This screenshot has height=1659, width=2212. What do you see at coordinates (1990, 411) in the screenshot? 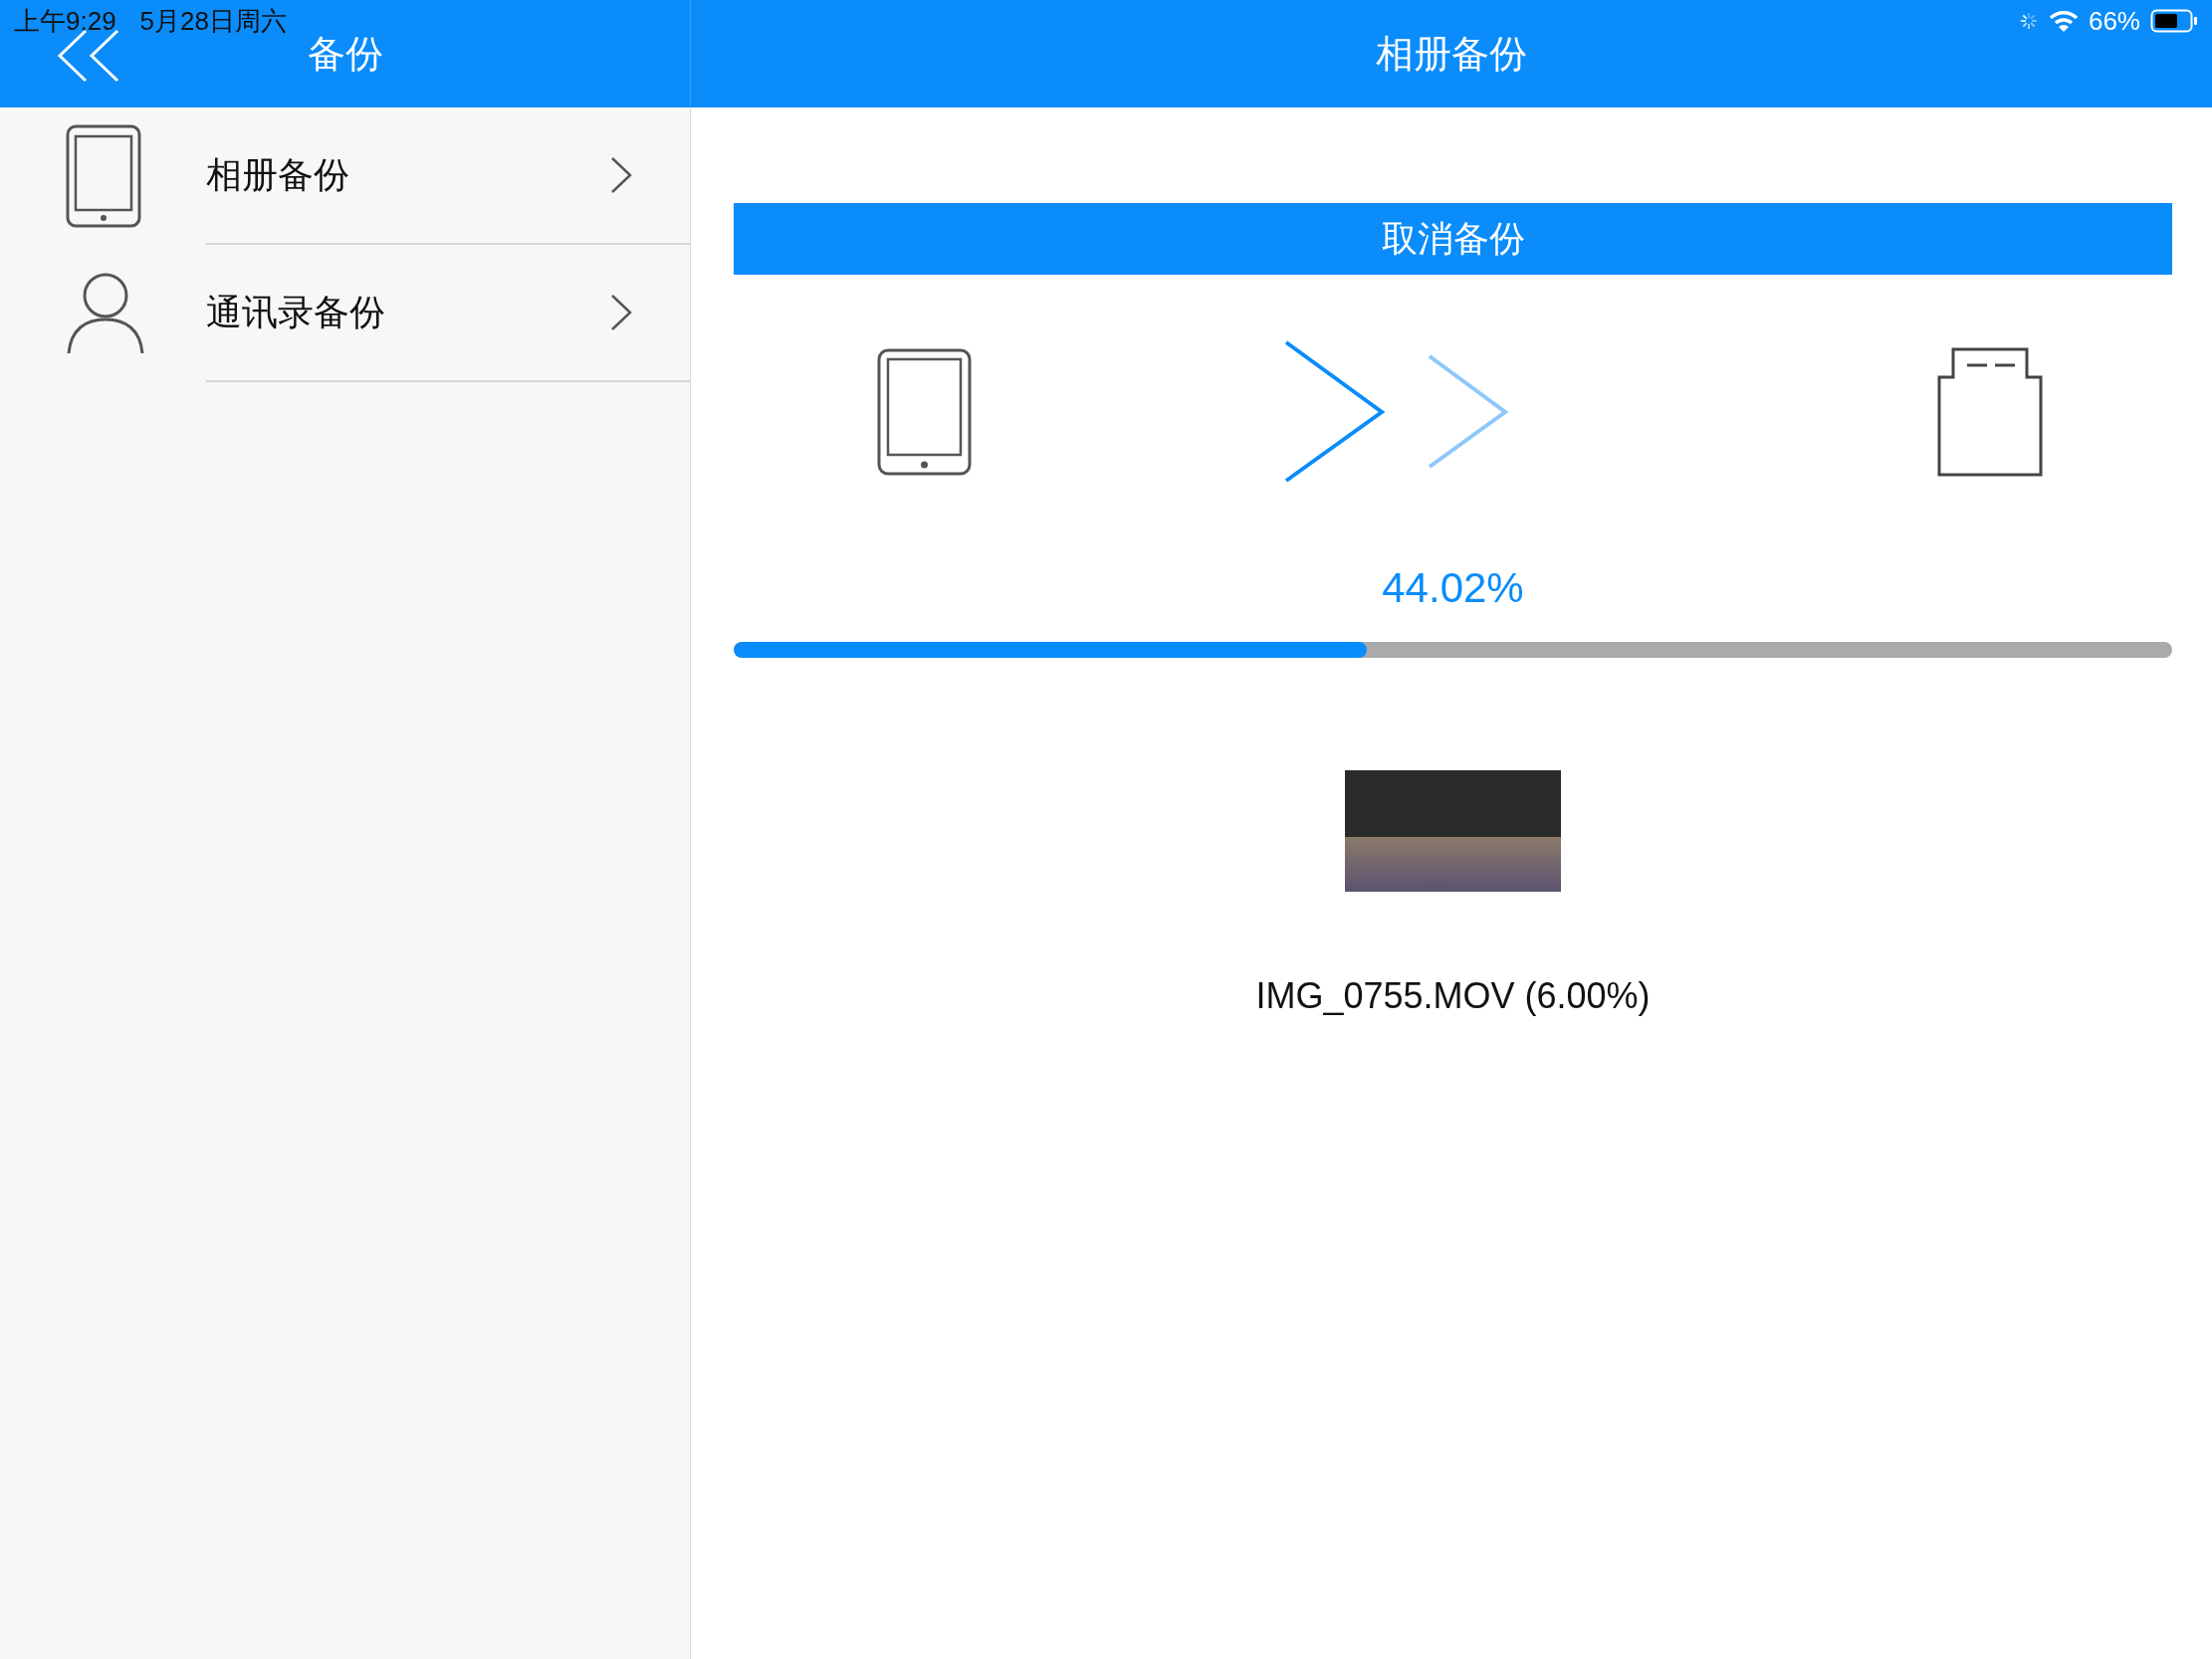
I see `memory-card-icon` at bounding box center [1990, 411].